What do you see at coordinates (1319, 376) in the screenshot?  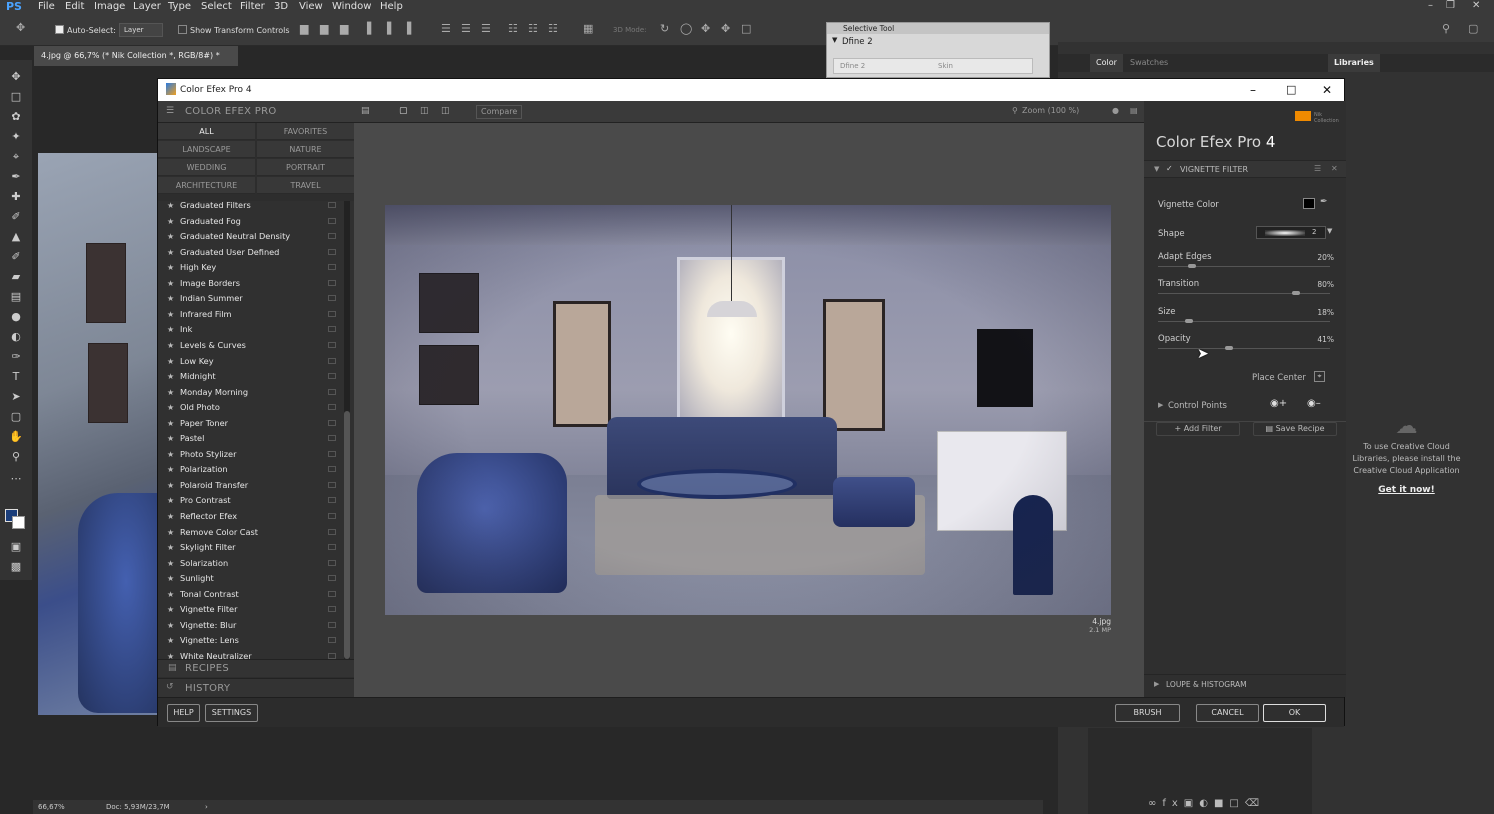 I see `place-center-icon: ⌖` at bounding box center [1319, 376].